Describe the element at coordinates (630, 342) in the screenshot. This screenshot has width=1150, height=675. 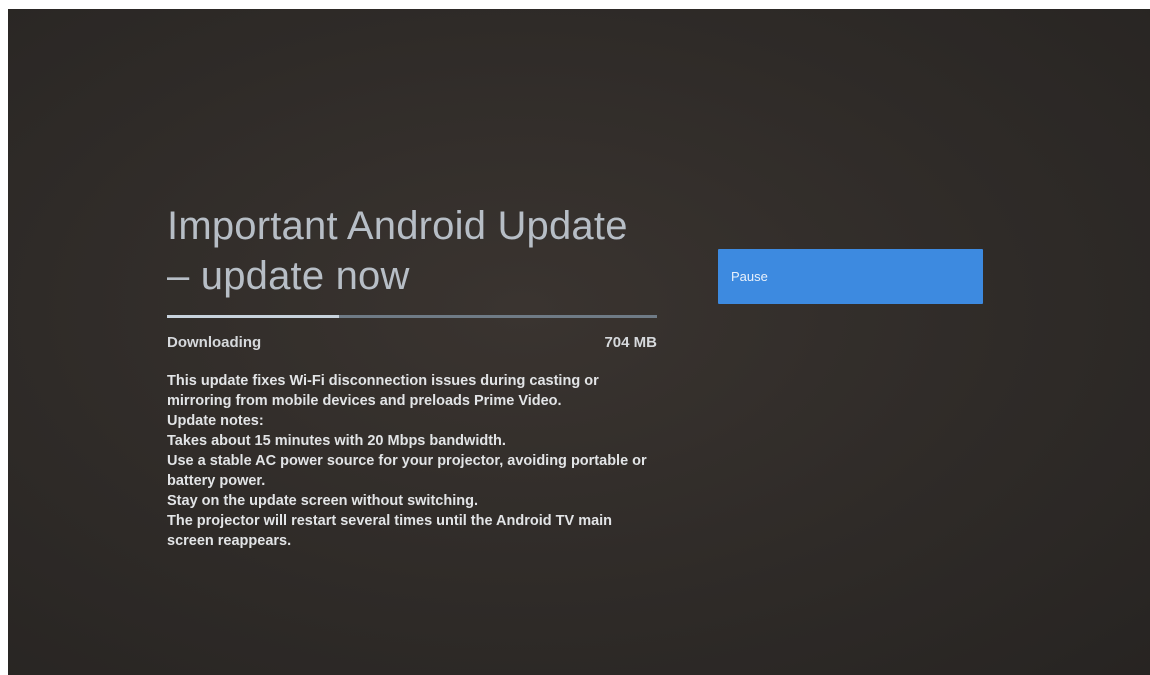
I see `download-size: 704 MB` at that location.